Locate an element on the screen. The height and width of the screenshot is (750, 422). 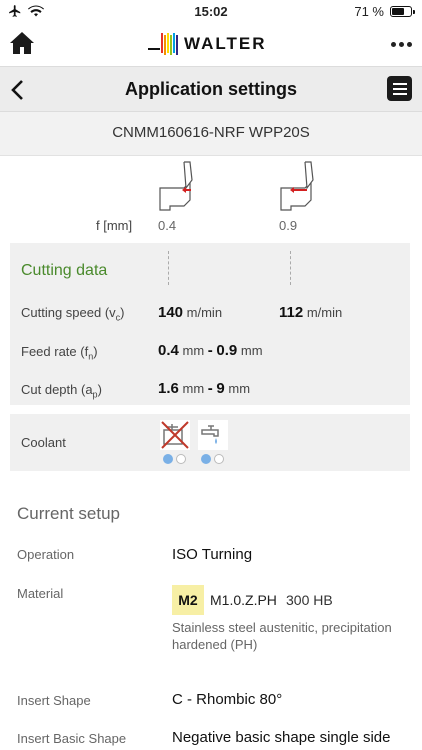
cutting-data-title: Cutting data is located at coordinates (64, 270).